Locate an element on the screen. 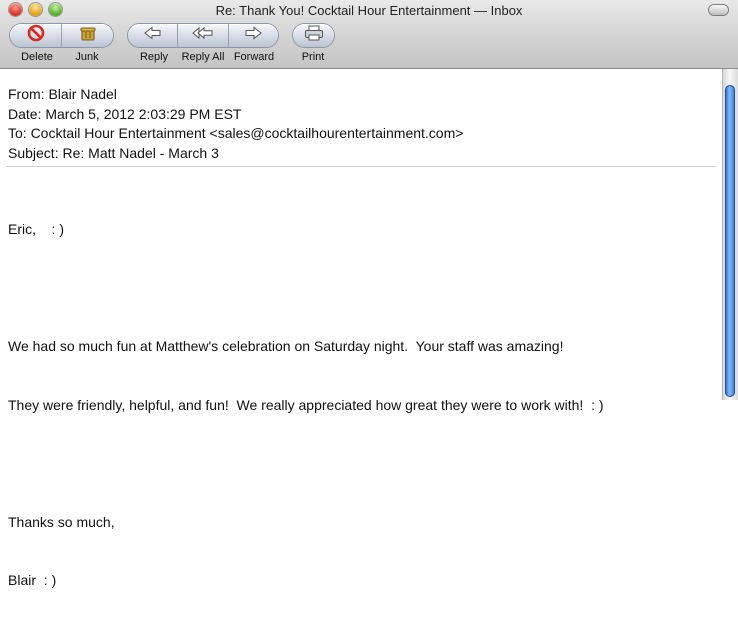  junk-button is located at coordinates (87, 35).